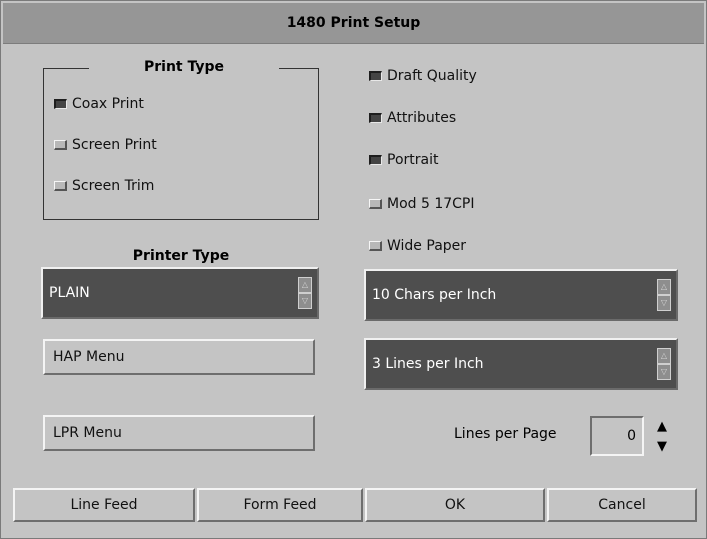 The width and height of the screenshot is (707, 539). What do you see at coordinates (431, 204) in the screenshot?
I see `toggle-mod5-17cpi-label: Mod 5 17CPI` at bounding box center [431, 204].